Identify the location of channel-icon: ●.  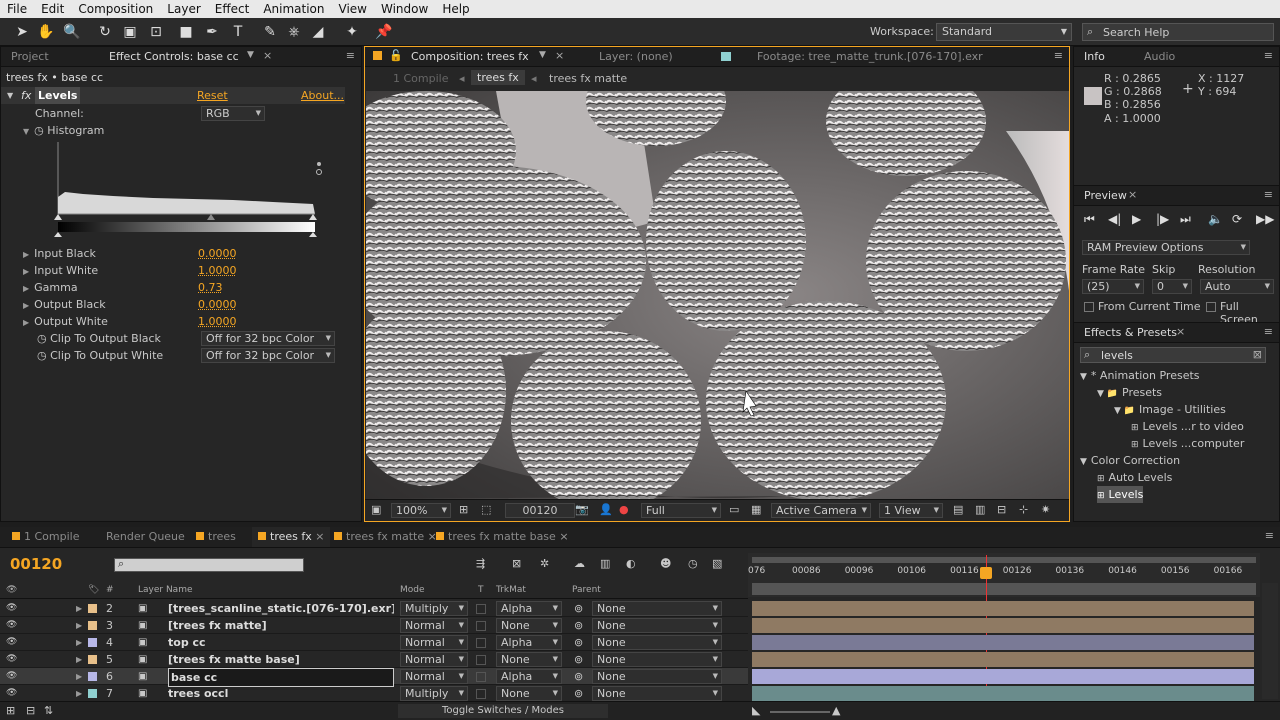
(624, 509).